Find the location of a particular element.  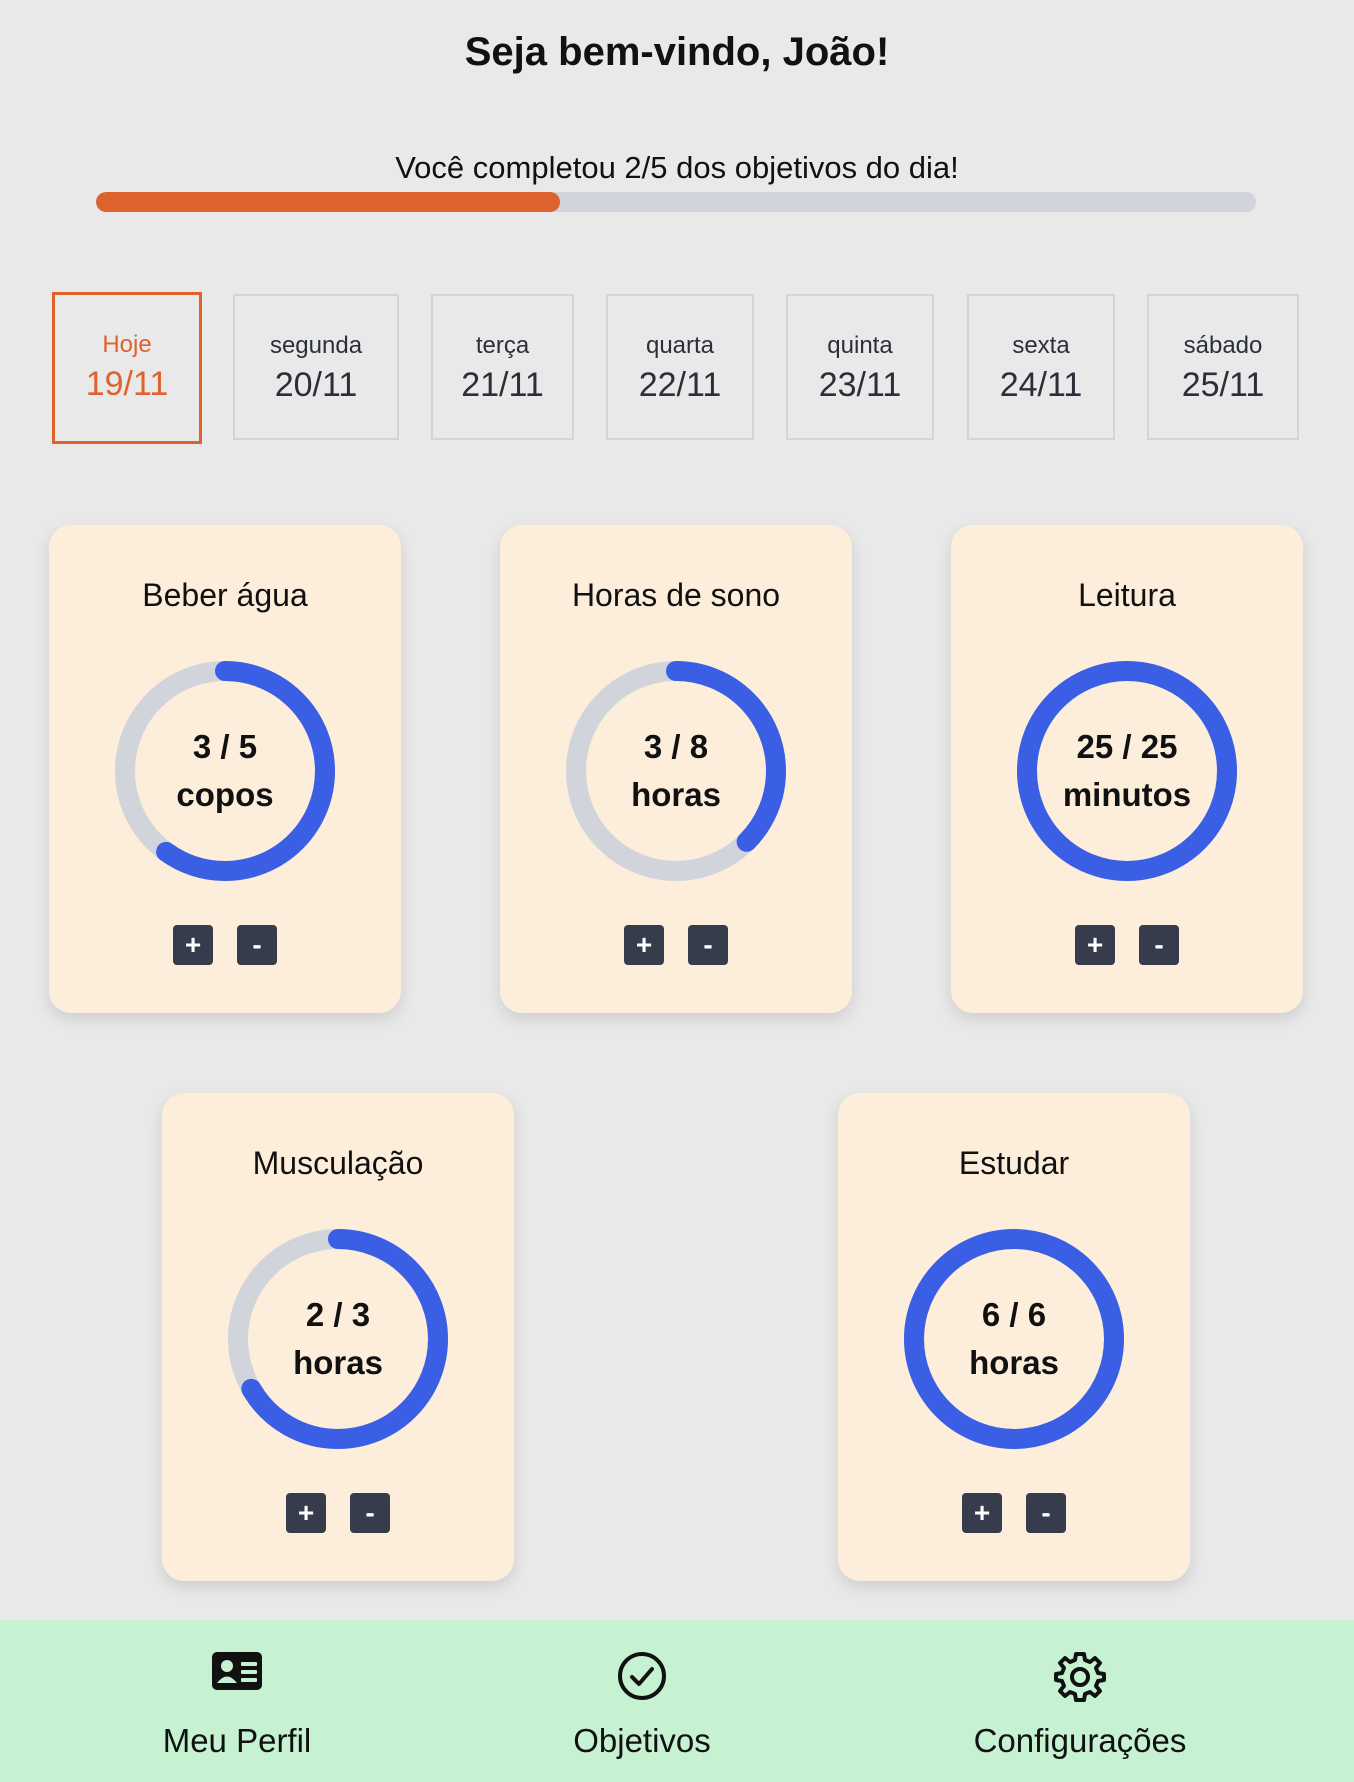

goal-card-study: Estudar 6 / 6 horas + - is located at coordinates (1014, 1337).